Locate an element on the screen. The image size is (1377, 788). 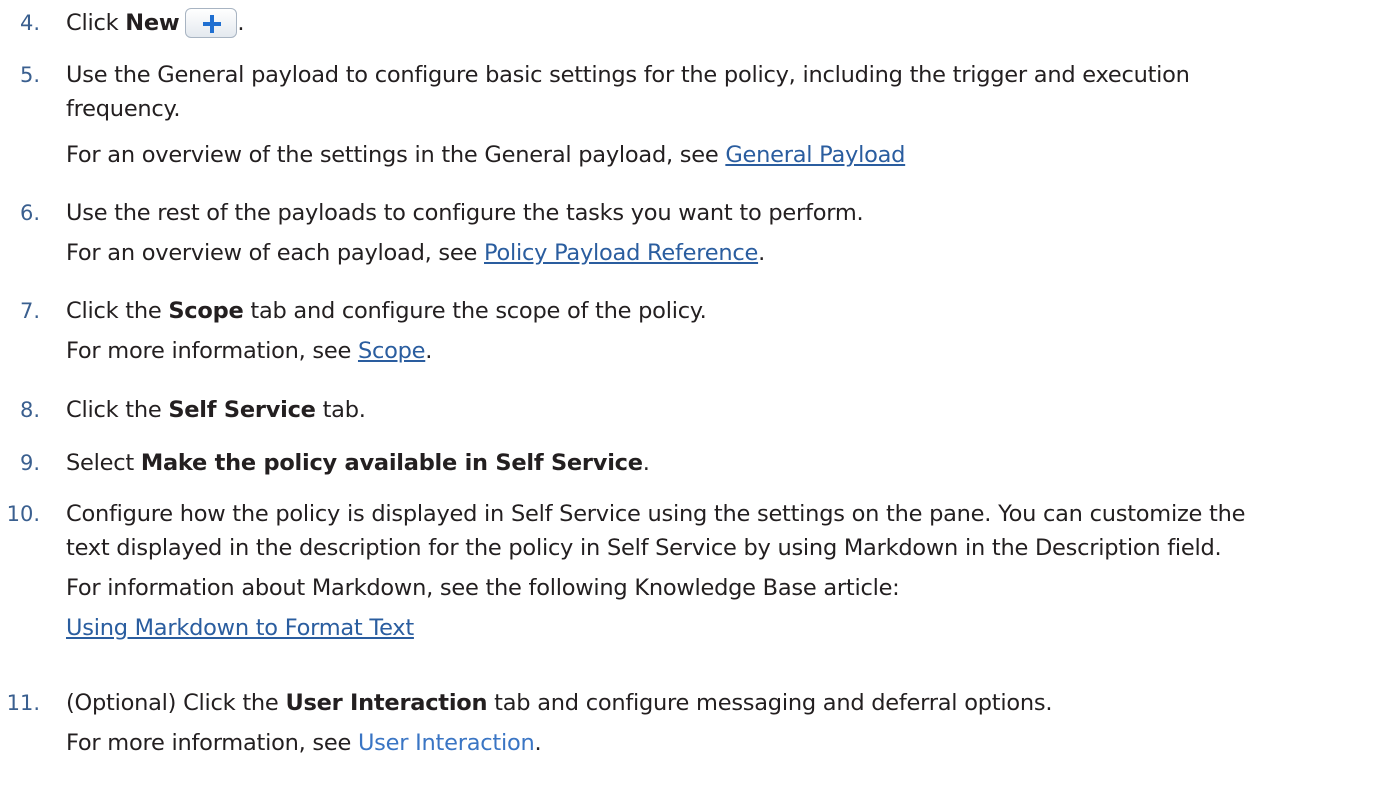
step-bold-text: Scope is located at coordinates (206, 311).